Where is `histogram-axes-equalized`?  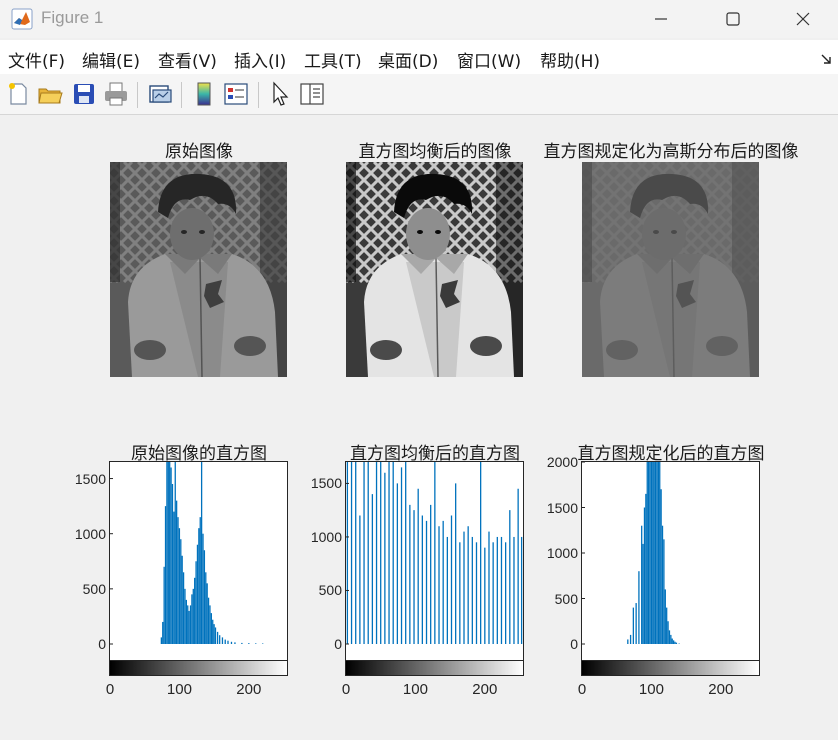
histogram-axes-equalized is located at coordinates (434, 561).